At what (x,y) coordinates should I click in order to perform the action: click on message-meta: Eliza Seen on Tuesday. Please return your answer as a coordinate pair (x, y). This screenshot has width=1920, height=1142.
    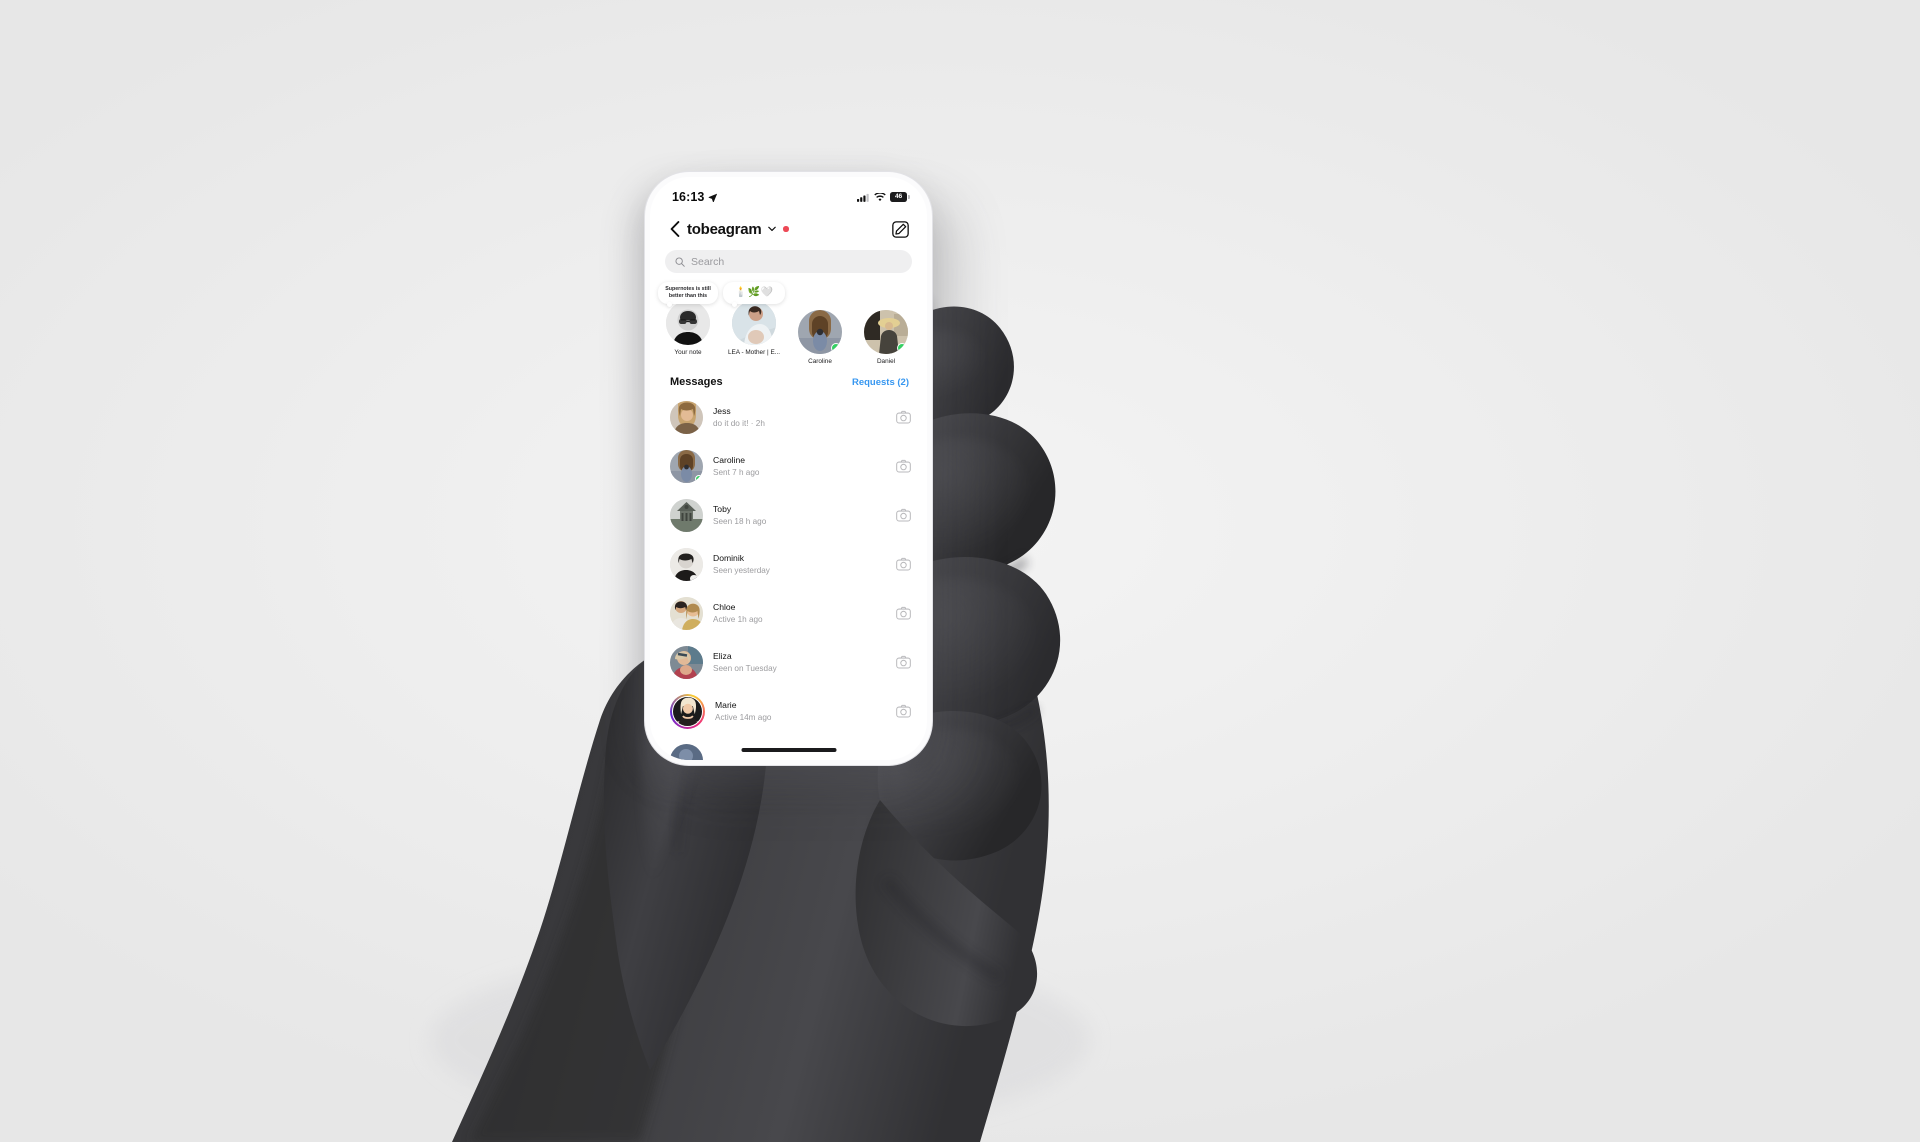
    Looking at the image, I should click on (799, 662).